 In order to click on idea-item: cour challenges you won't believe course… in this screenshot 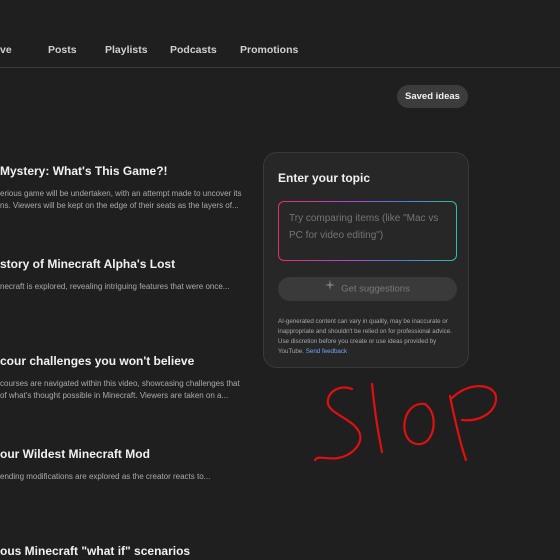, I will do `click(127, 378)`.